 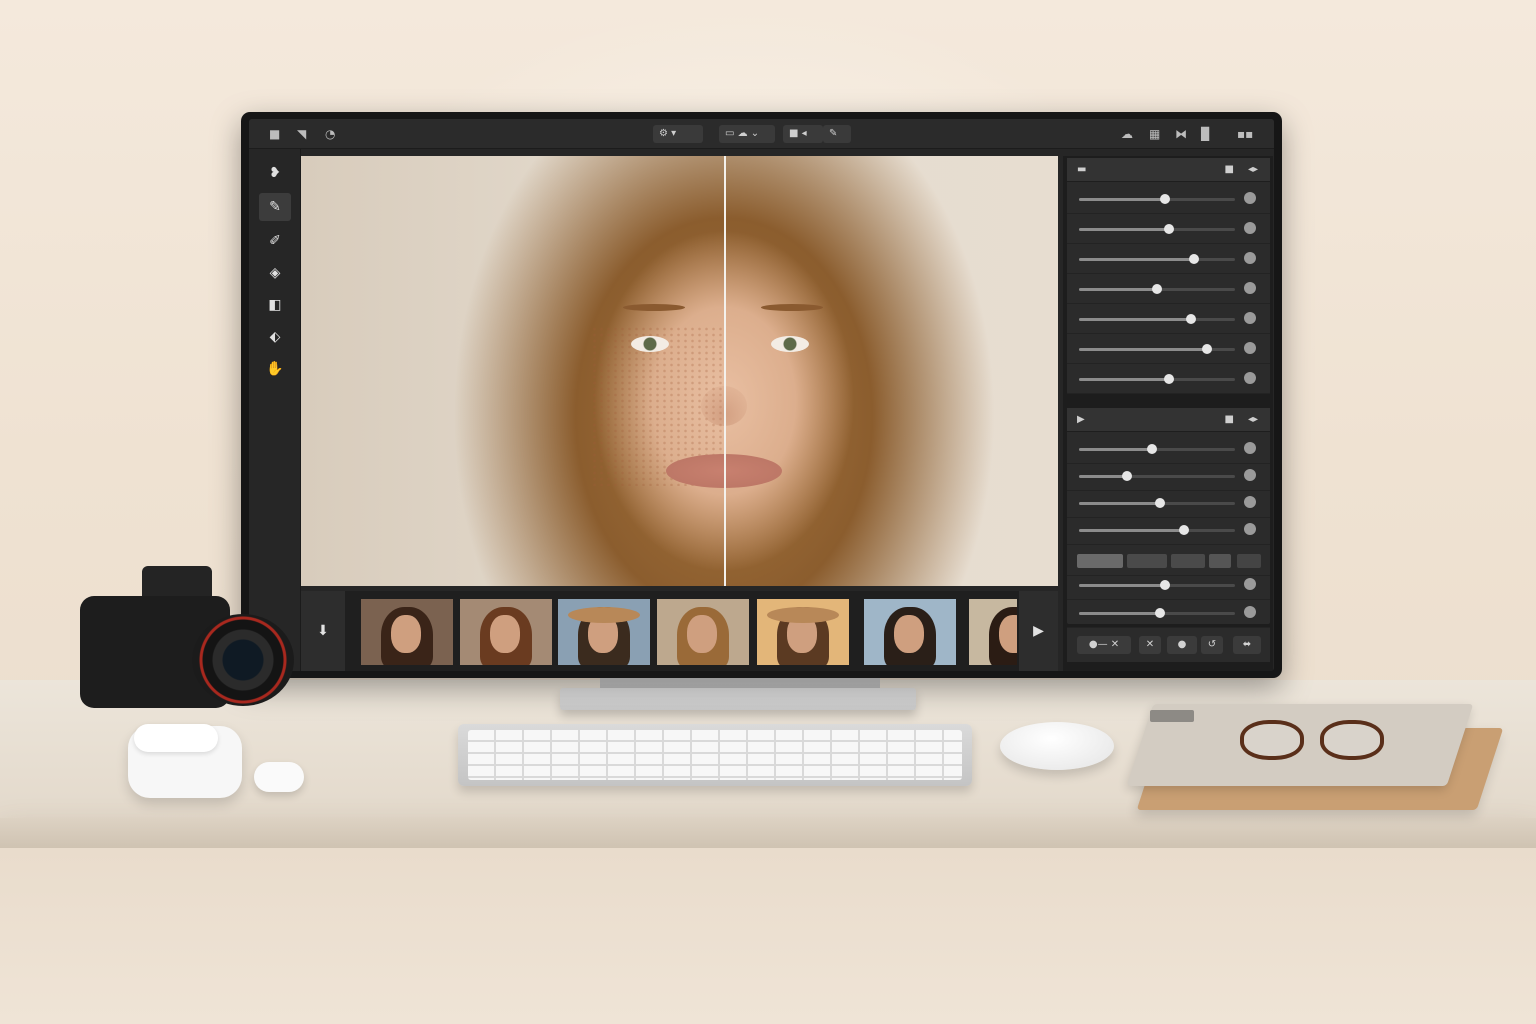 What do you see at coordinates (275, 273) in the screenshot?
I see `dodge-tool-icon: ◈` at bounding box center [275, 273].